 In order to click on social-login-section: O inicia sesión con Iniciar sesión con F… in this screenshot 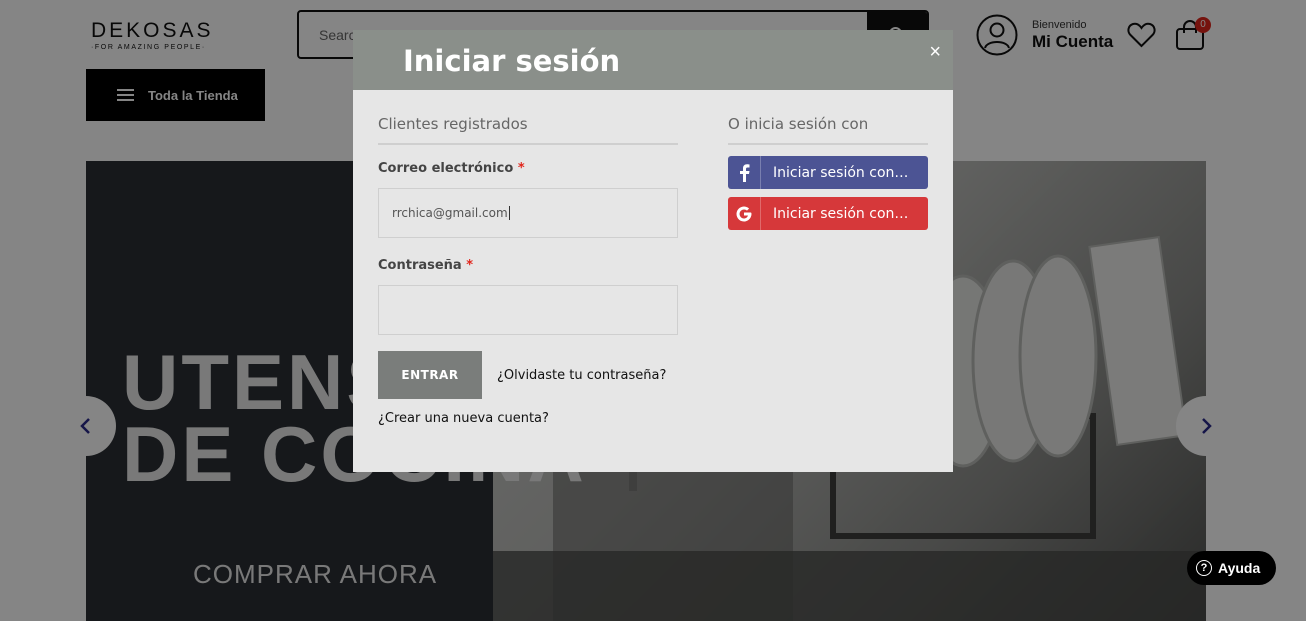, I will do `click(828, 172)`.